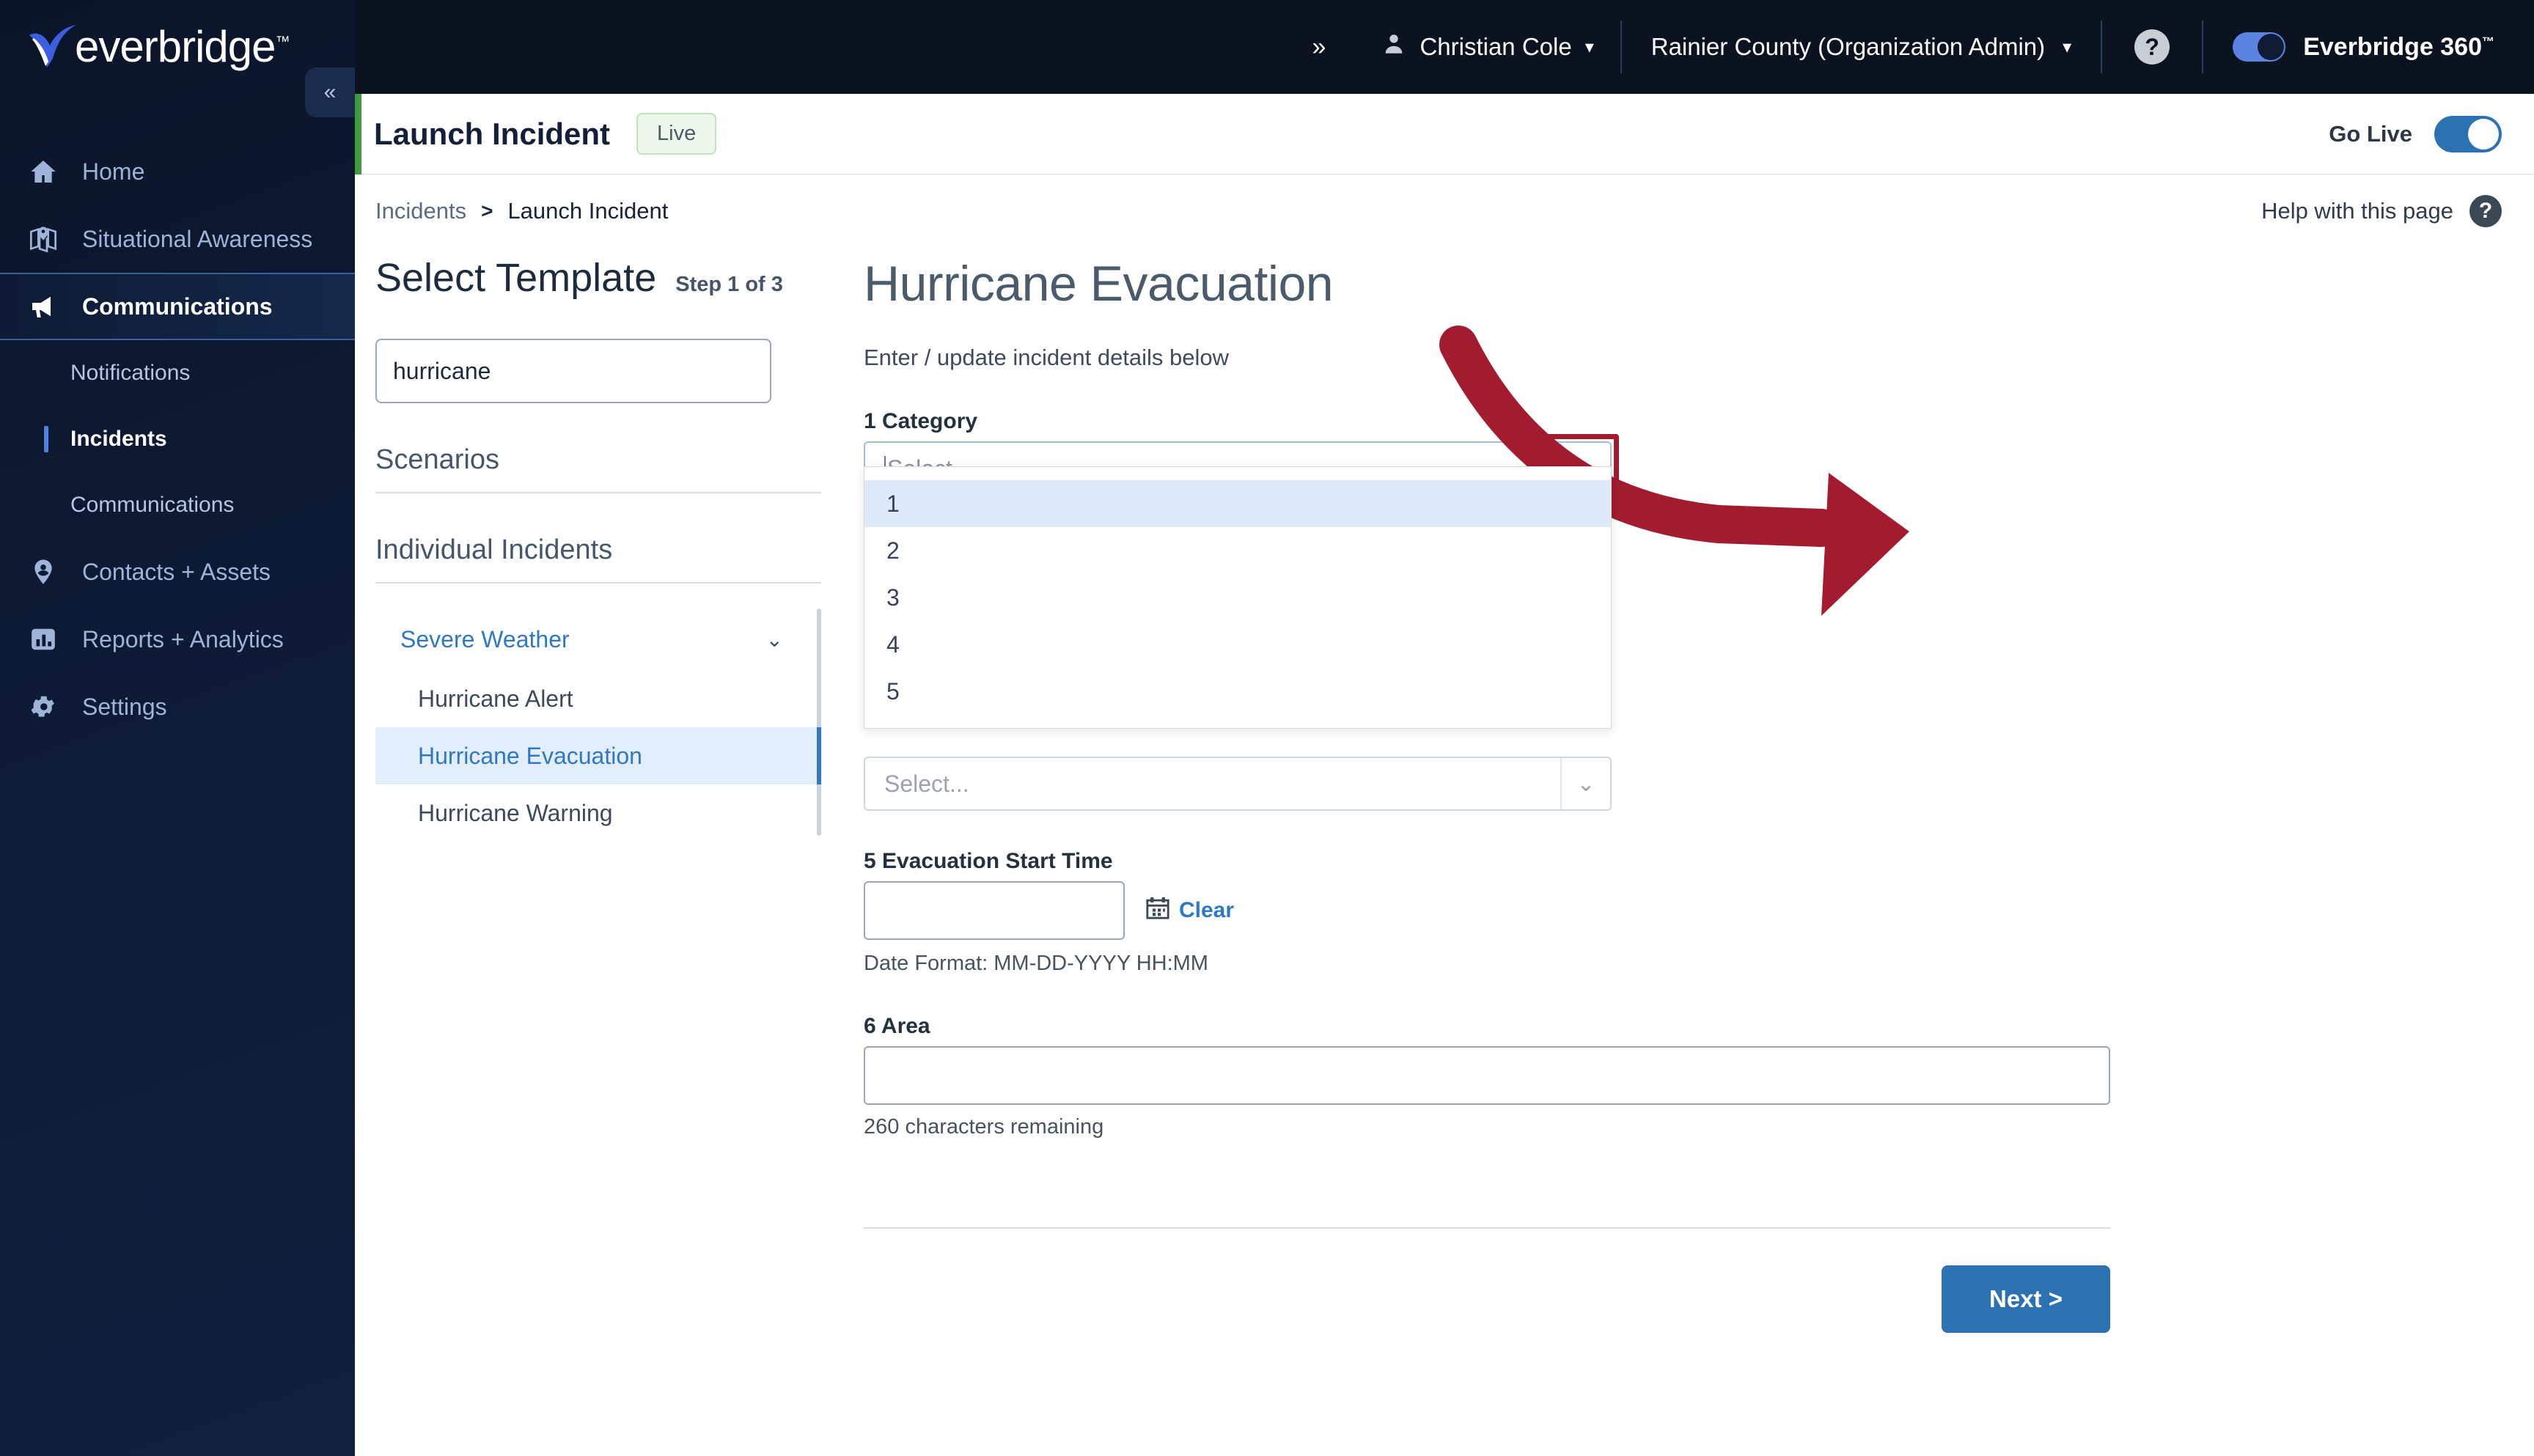 The width and height of the screenshot is (2534, 1456). I want to click on template-item-label: Hurricane Alert, so click(495, 698).